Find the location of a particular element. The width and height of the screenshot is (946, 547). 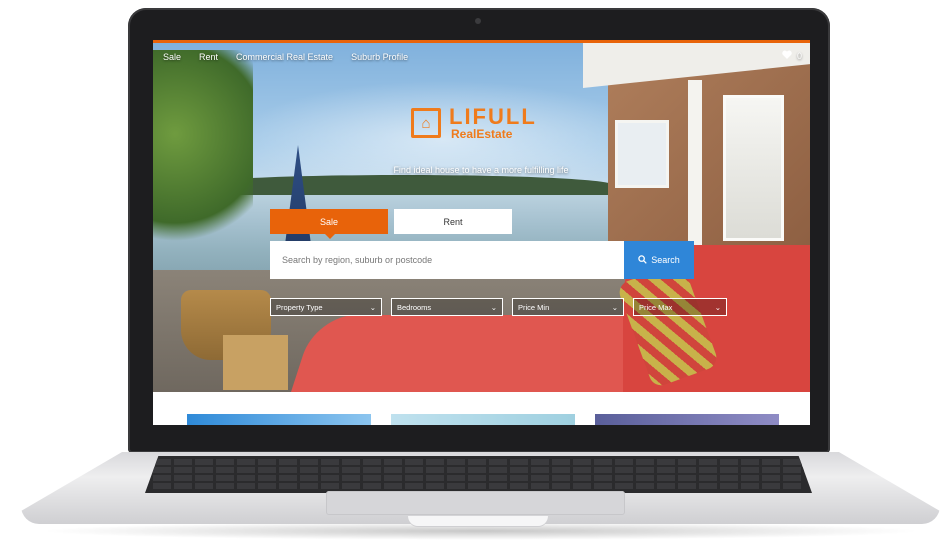

listing-cards is located at coordinates (483, 419).